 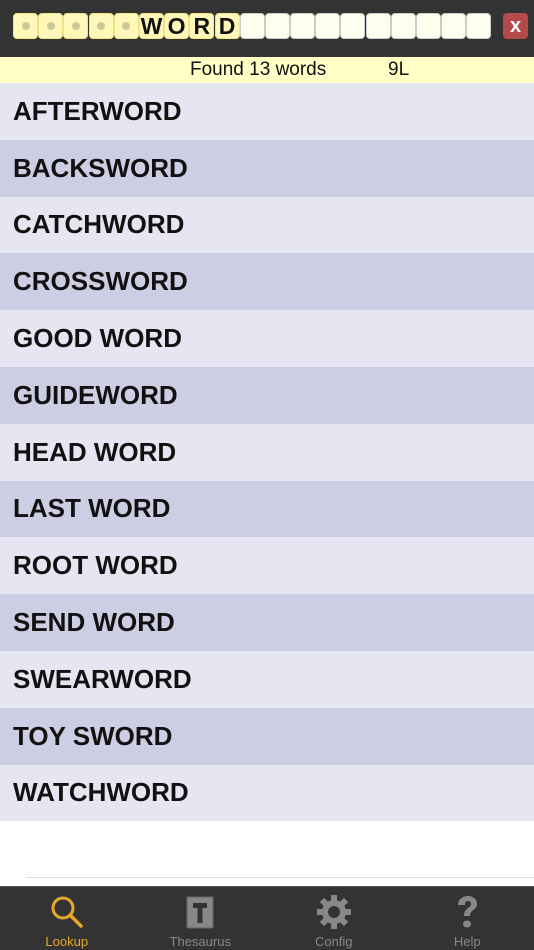 I want to click on list-item: HEAD WORD, so click(x=267, y=452).